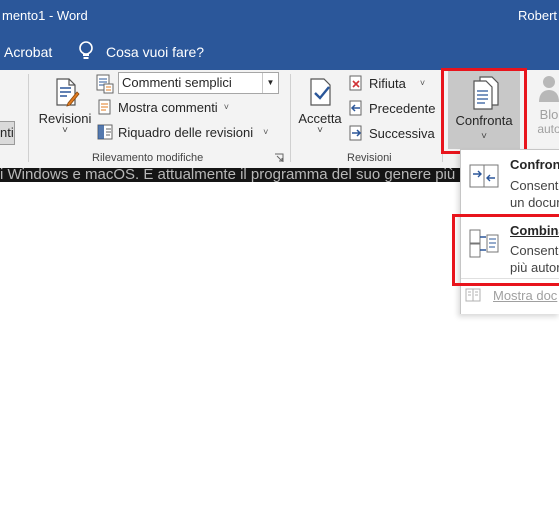 This screenshot has height=520, width=559. I want to click on markup-view-icon, so click(105, 84).